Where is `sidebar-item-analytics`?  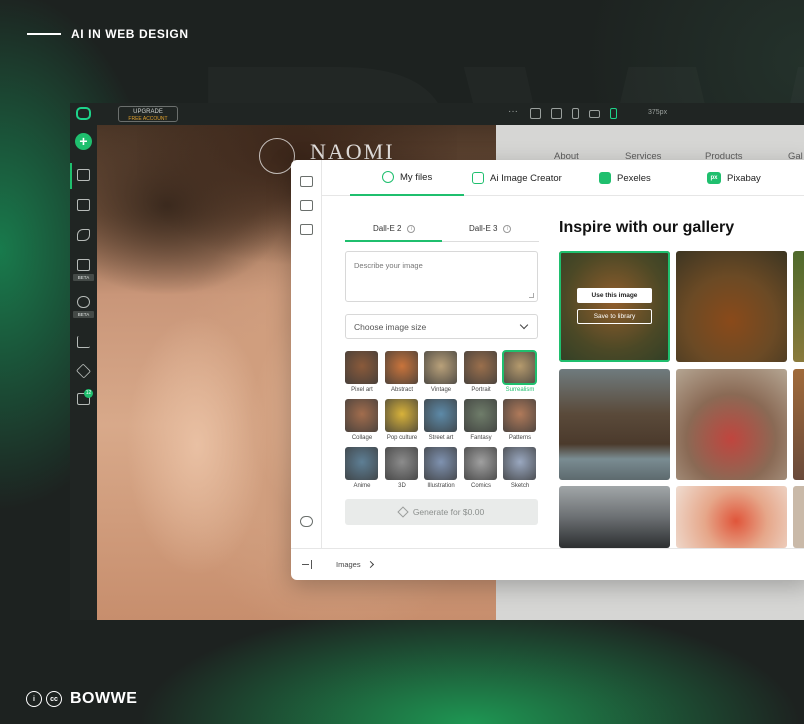
sidebar-item-analytics is located at coordinates (83, 343).